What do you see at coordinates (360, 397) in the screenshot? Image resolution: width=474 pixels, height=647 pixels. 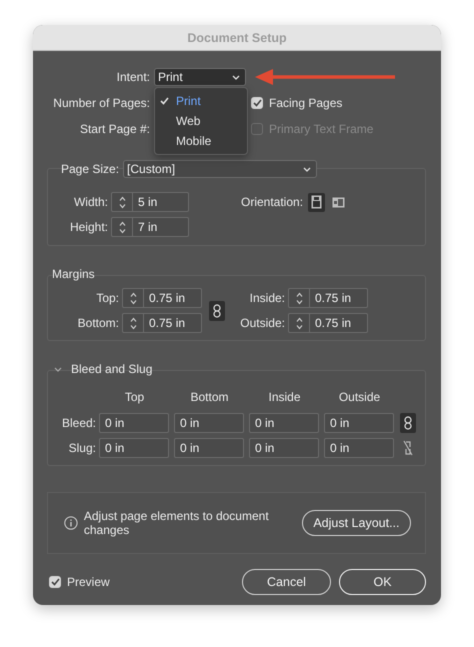 I see `column-header: Outside` at bounding box center [360, 397].